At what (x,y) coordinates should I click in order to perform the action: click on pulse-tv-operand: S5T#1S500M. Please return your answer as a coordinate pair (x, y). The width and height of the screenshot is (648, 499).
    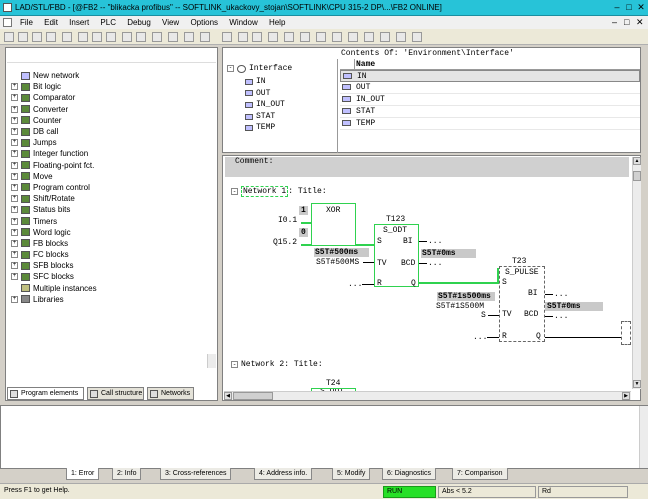
    Looking at the image, I should click on (460, 306).